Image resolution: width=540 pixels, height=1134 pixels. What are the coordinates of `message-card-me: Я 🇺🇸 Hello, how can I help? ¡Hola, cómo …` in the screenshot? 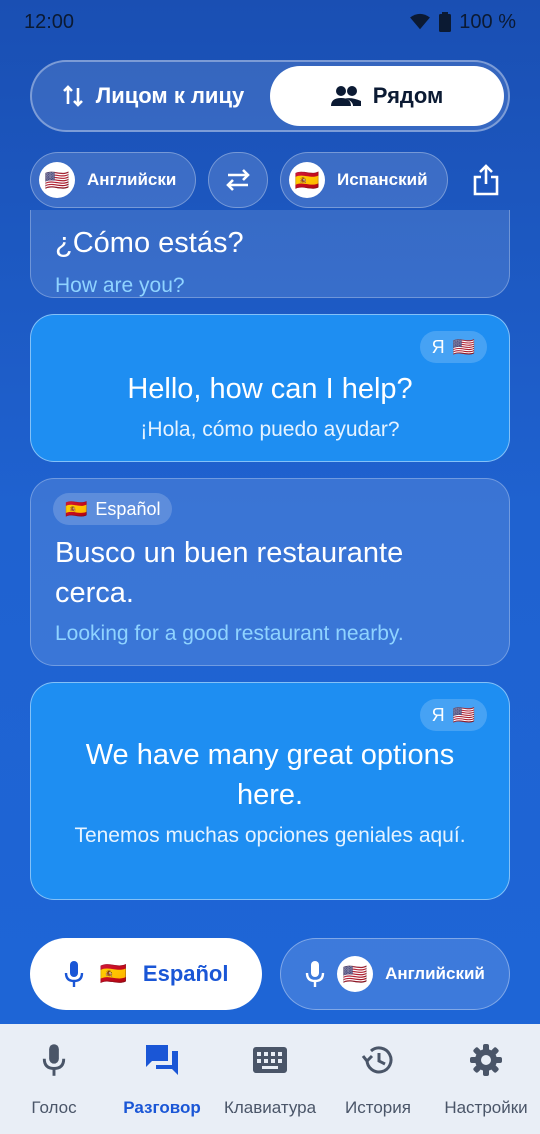 It's located at (270, 388).